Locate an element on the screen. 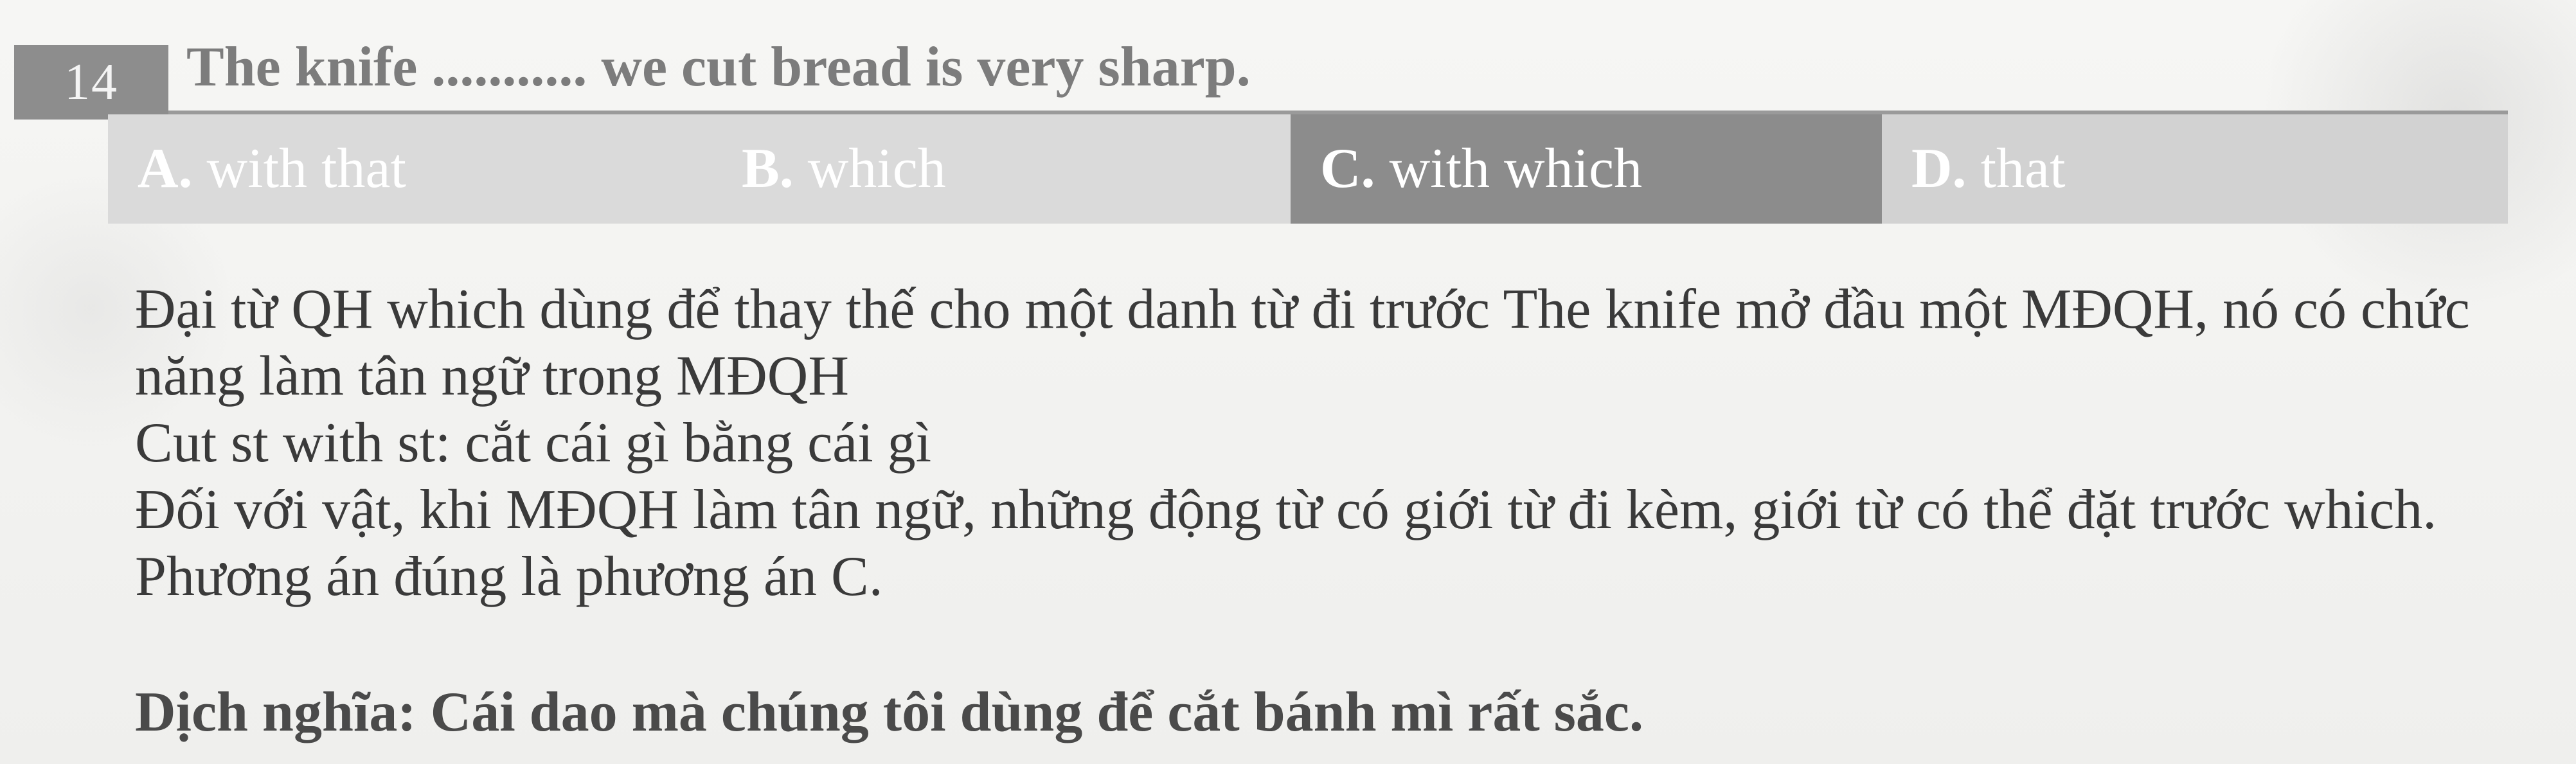  option-text: which is located at coordinates (876, 169).